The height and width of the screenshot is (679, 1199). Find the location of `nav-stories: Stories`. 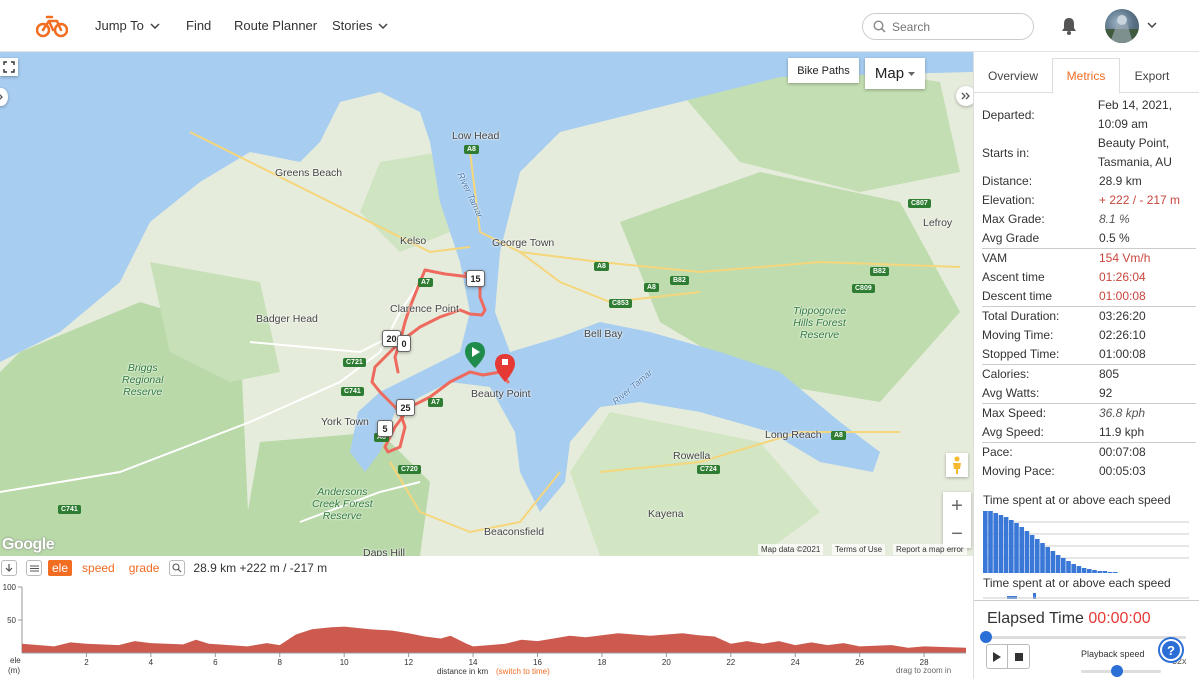

nav-stories: Stories is located at coordinates (360, 25).